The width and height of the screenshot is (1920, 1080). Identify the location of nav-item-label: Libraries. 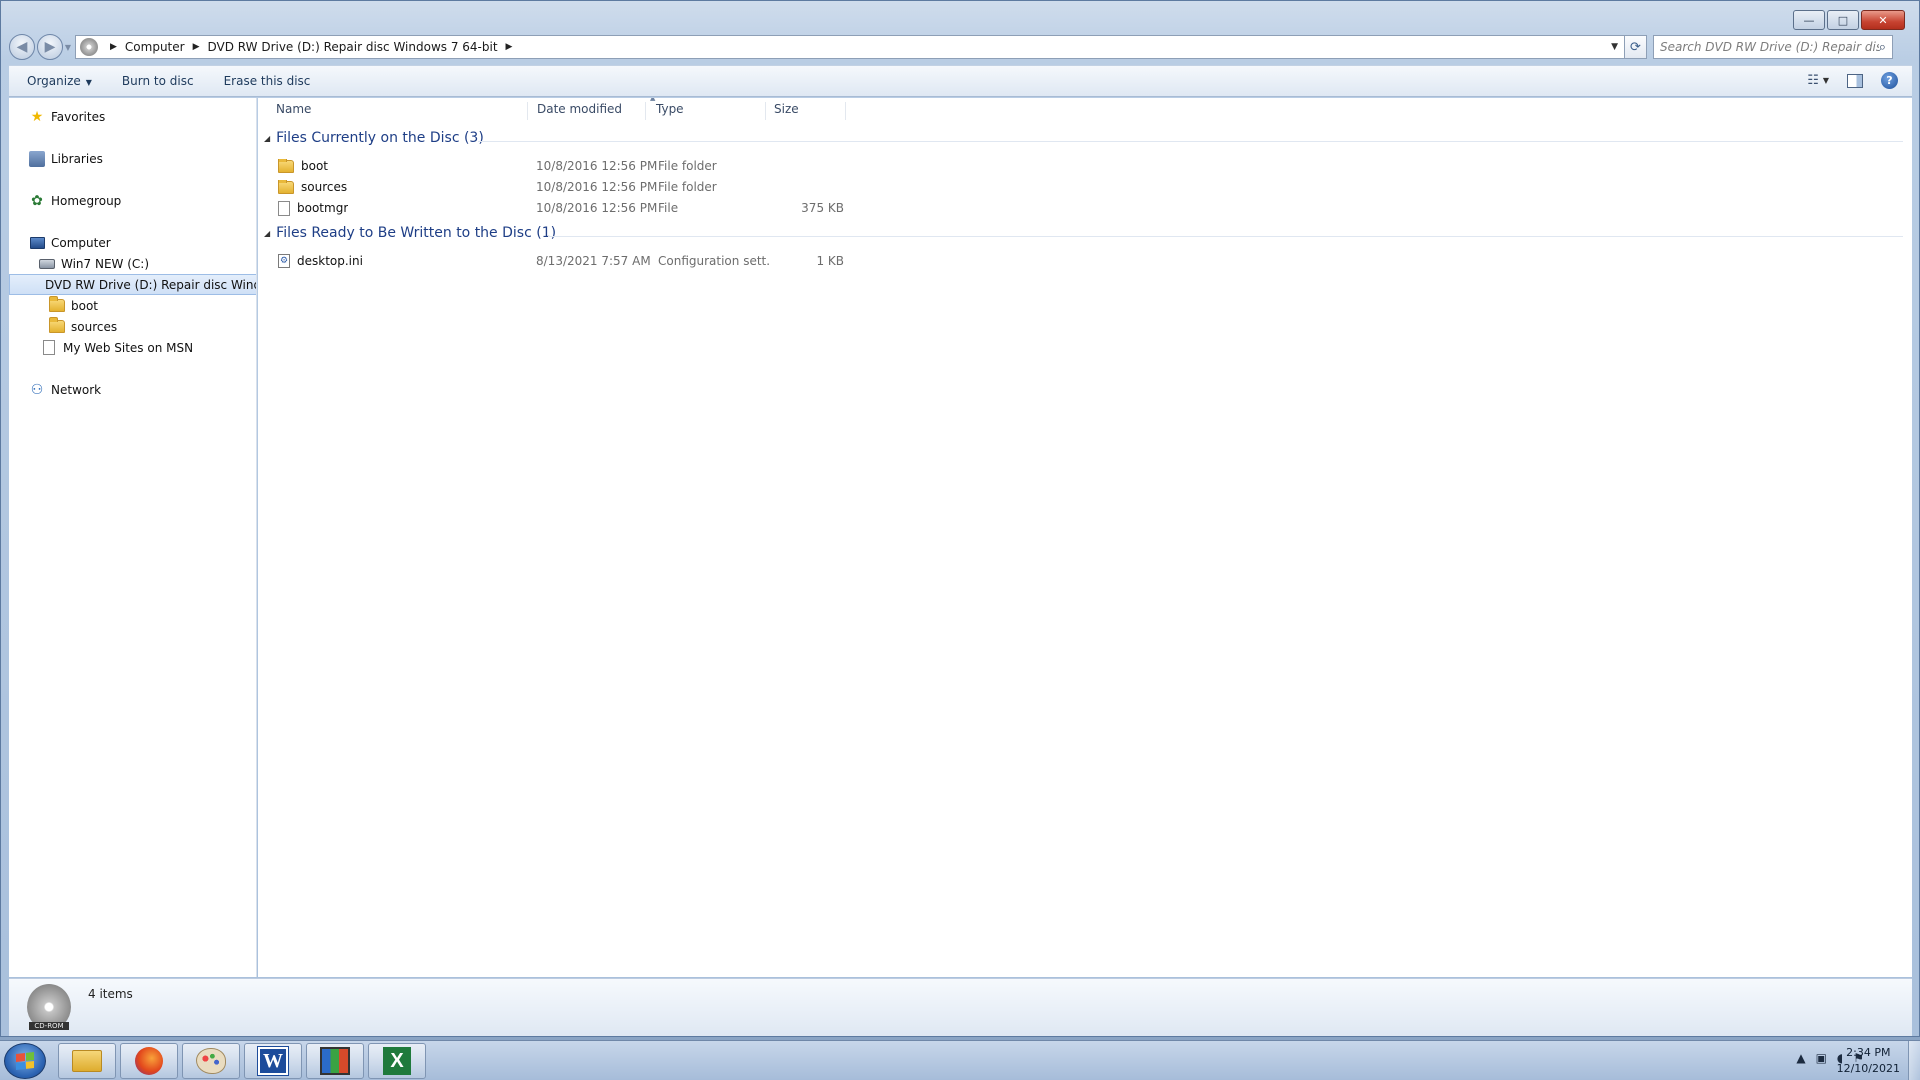
(77, 158).